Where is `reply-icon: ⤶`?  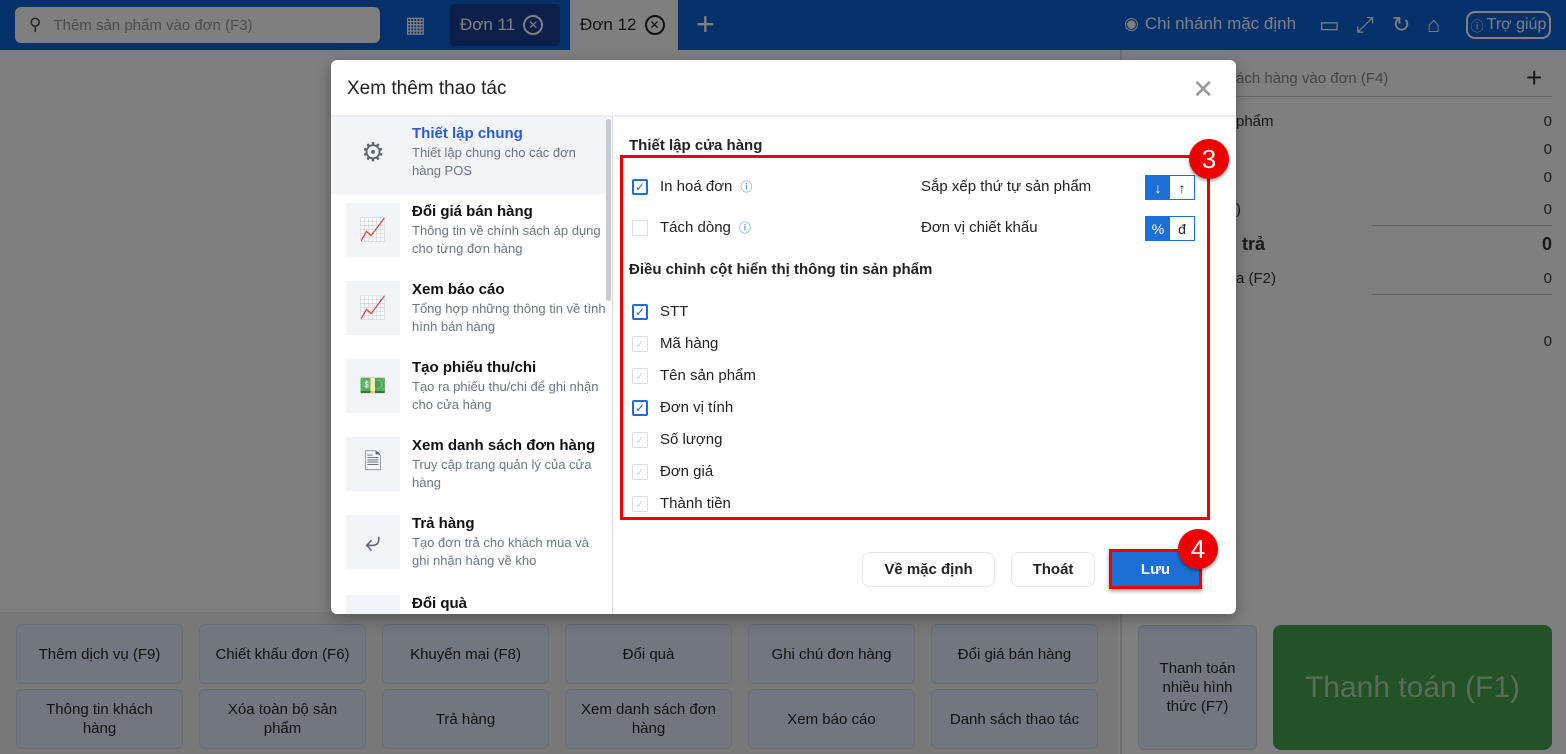
reply-icon: ⤶ is located at coordinates (373, 542).